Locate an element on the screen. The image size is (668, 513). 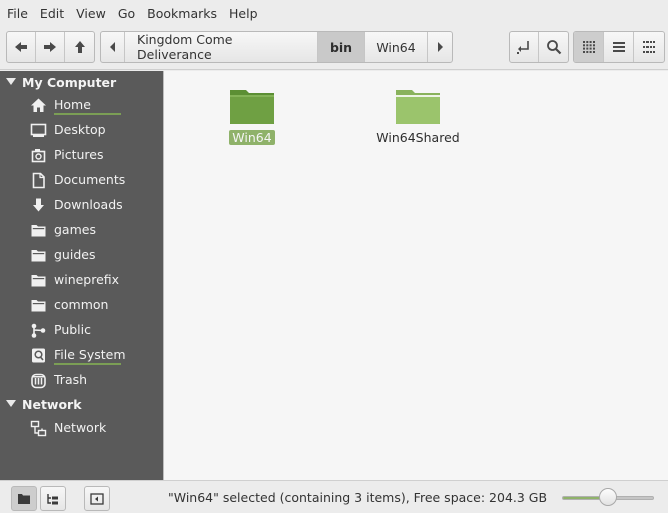
sidebar-item-label: guides is located at coordinates (75, 254).